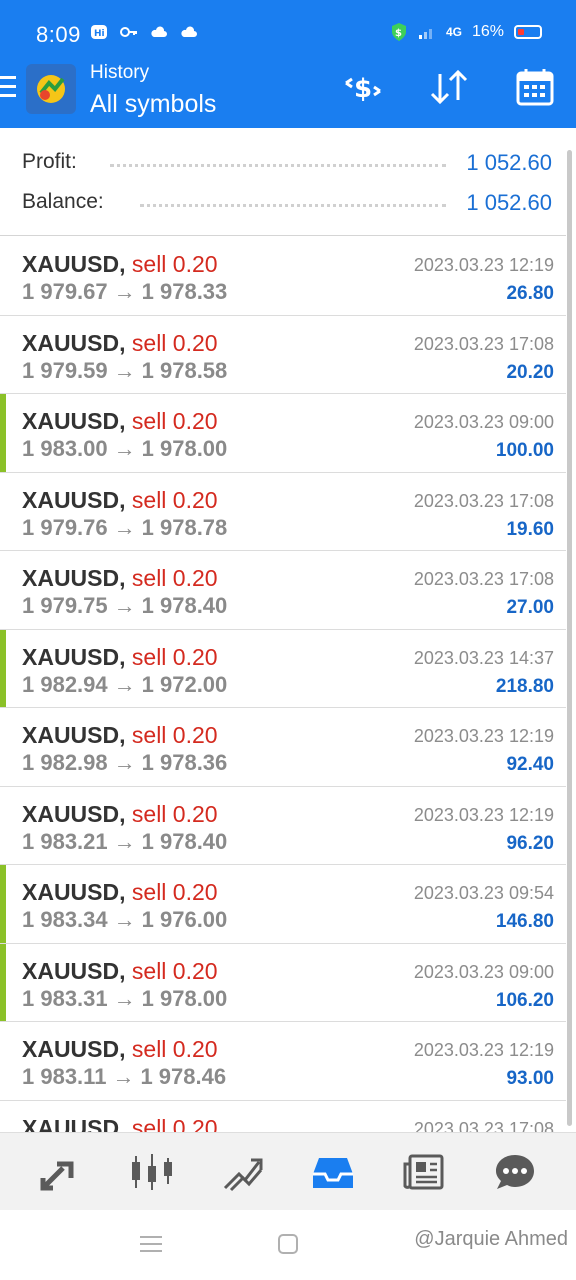 The height and width of the screenshot is (1280, 576). I want to click on chart-icon, so click(151, 1171).